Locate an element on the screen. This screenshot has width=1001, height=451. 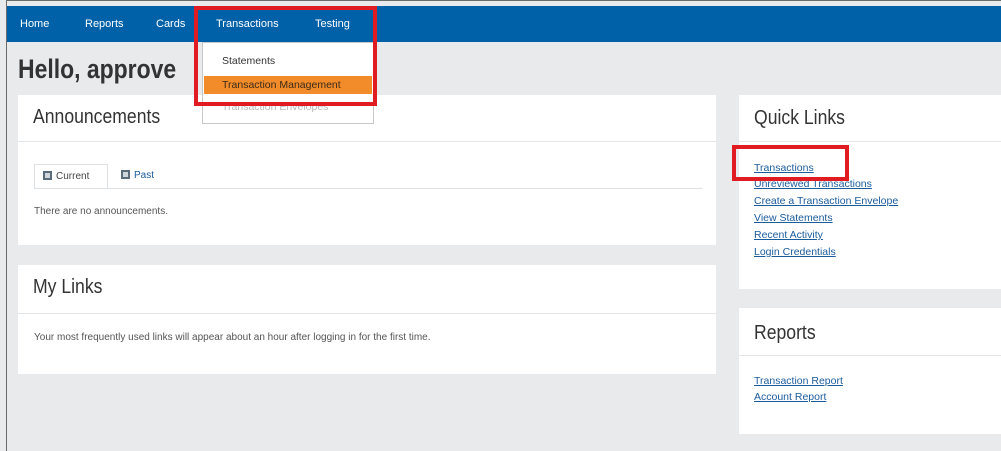
top-navbar: Home Reports Cards Transactions Testing is located at coordinates (504, 24).